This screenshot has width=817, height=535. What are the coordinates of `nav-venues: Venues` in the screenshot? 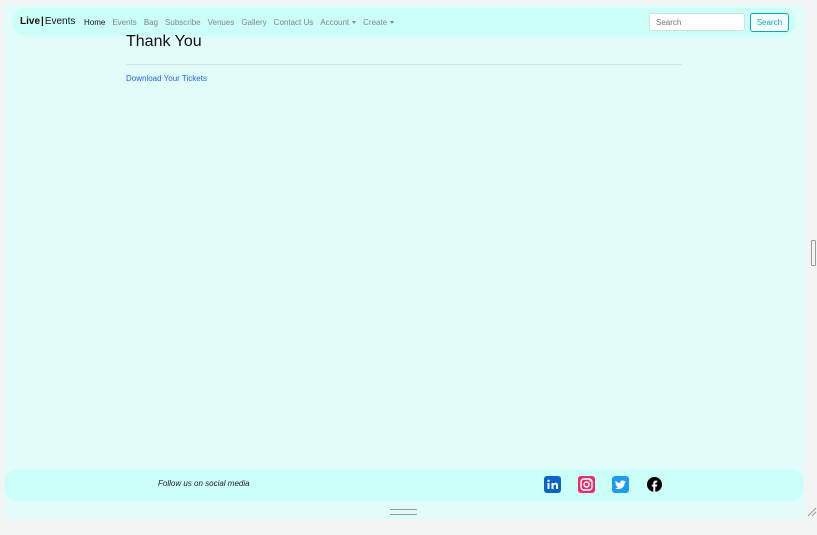 It's located at (221, 22).